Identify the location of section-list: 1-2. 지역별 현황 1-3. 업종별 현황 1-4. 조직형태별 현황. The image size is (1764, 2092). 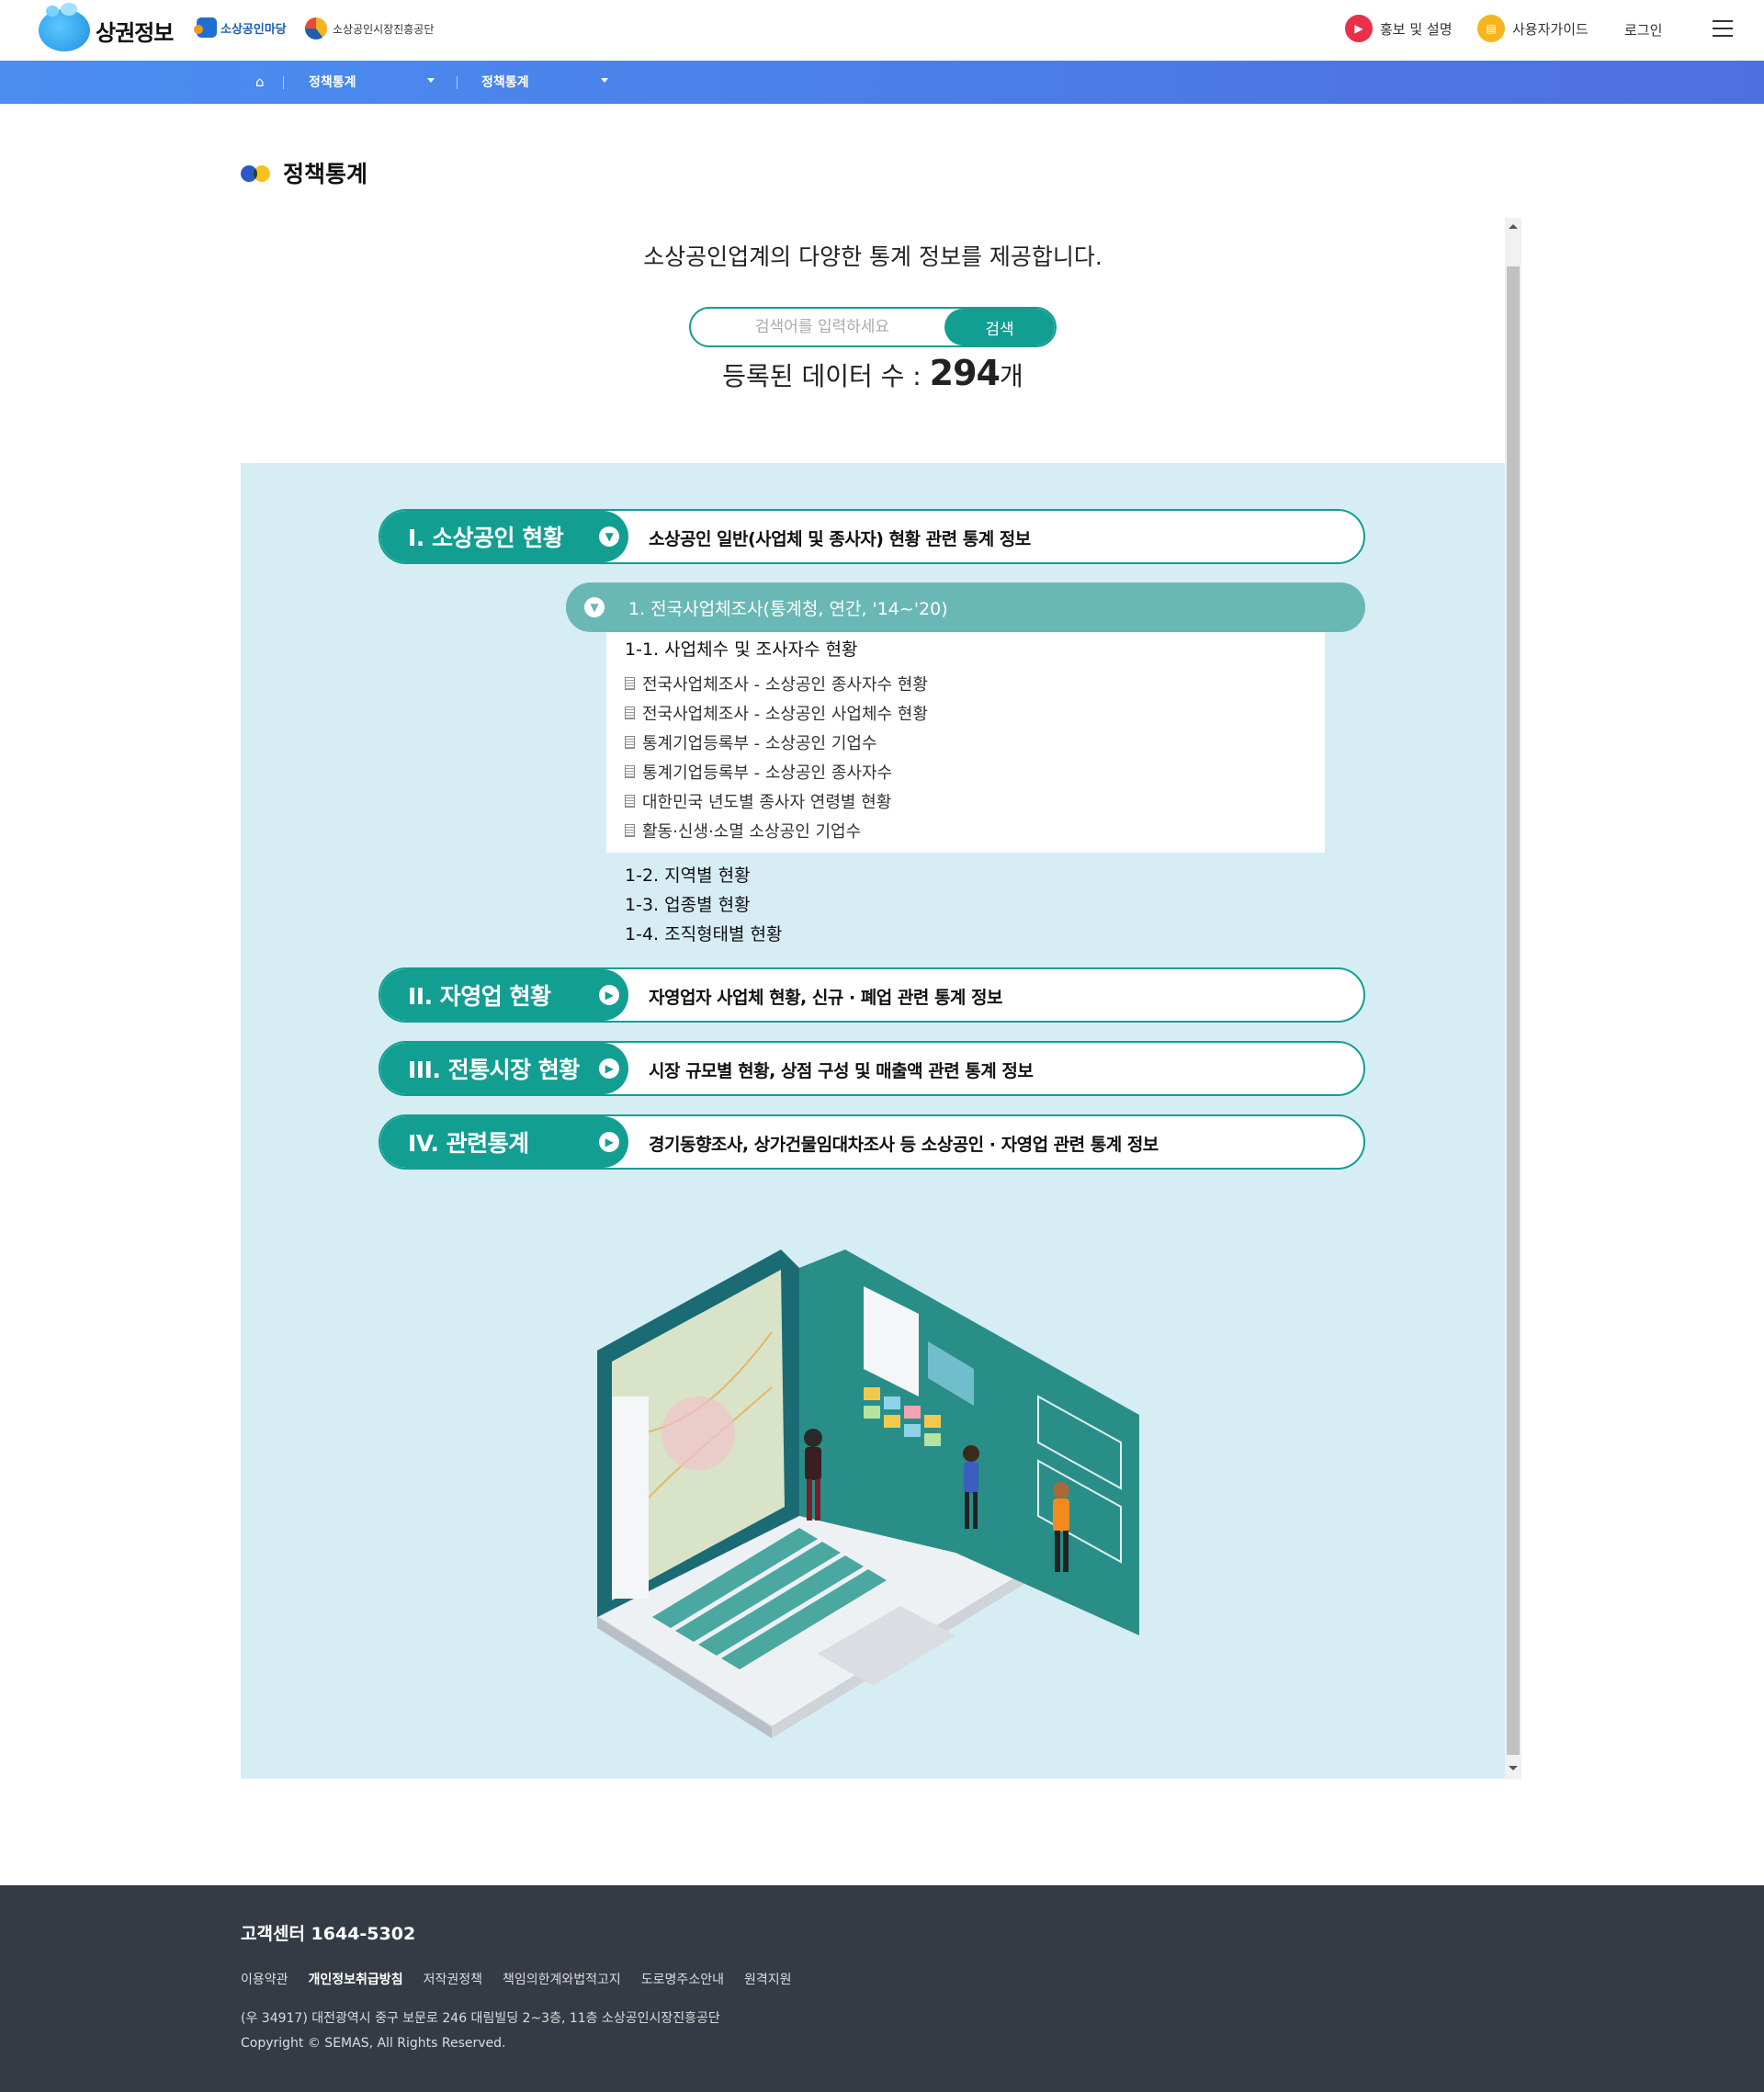
(704, 906).